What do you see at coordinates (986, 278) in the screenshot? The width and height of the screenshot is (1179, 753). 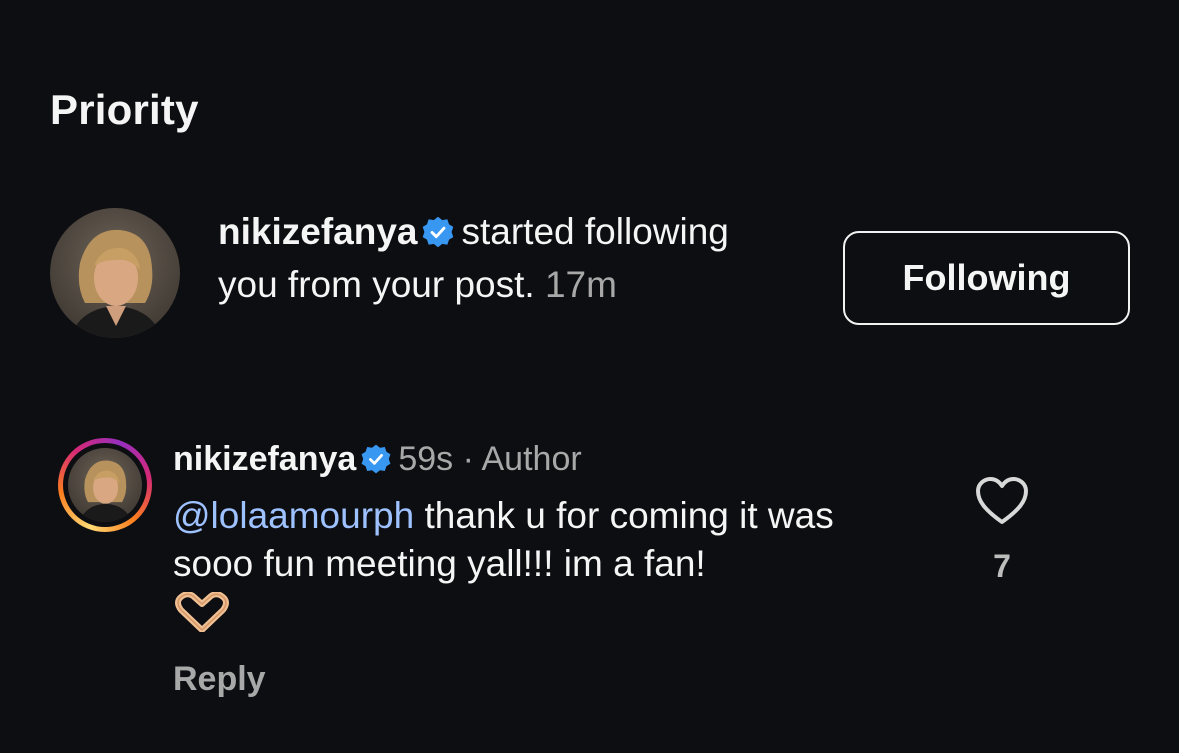 I see `following-button: Following` at bounding box center [986, 278].